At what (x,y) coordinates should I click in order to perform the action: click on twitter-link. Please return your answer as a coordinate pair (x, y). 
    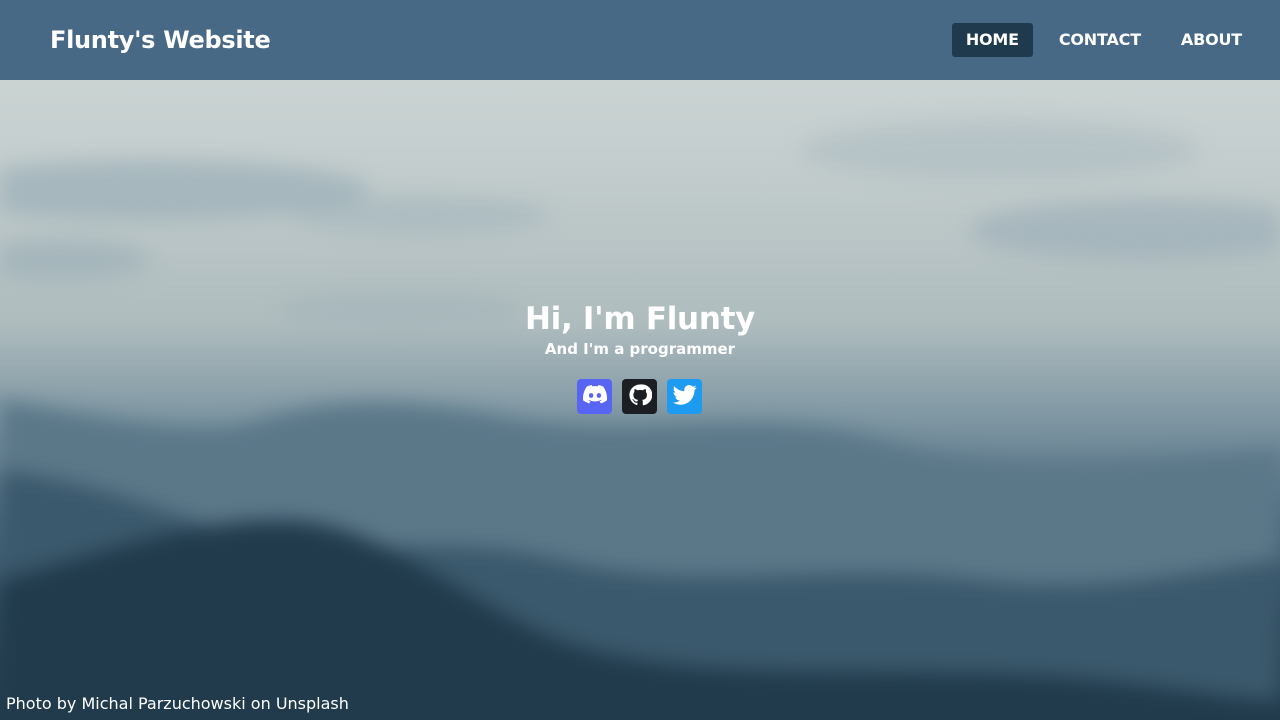
    Looking at the image, I should click on (684, 396).